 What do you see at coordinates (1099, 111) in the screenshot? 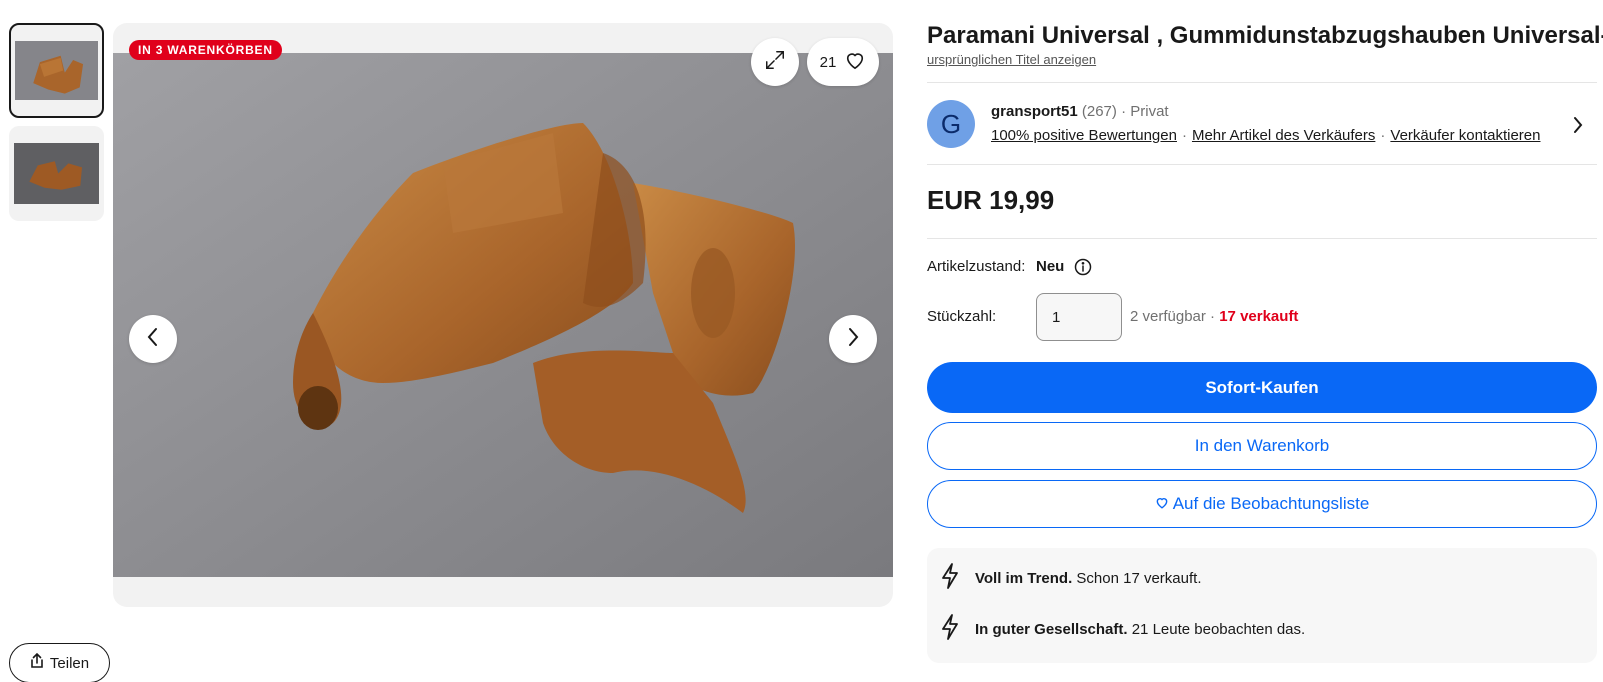
I see `seller-rating-count: (267)` at bounding box center [1099, 111].